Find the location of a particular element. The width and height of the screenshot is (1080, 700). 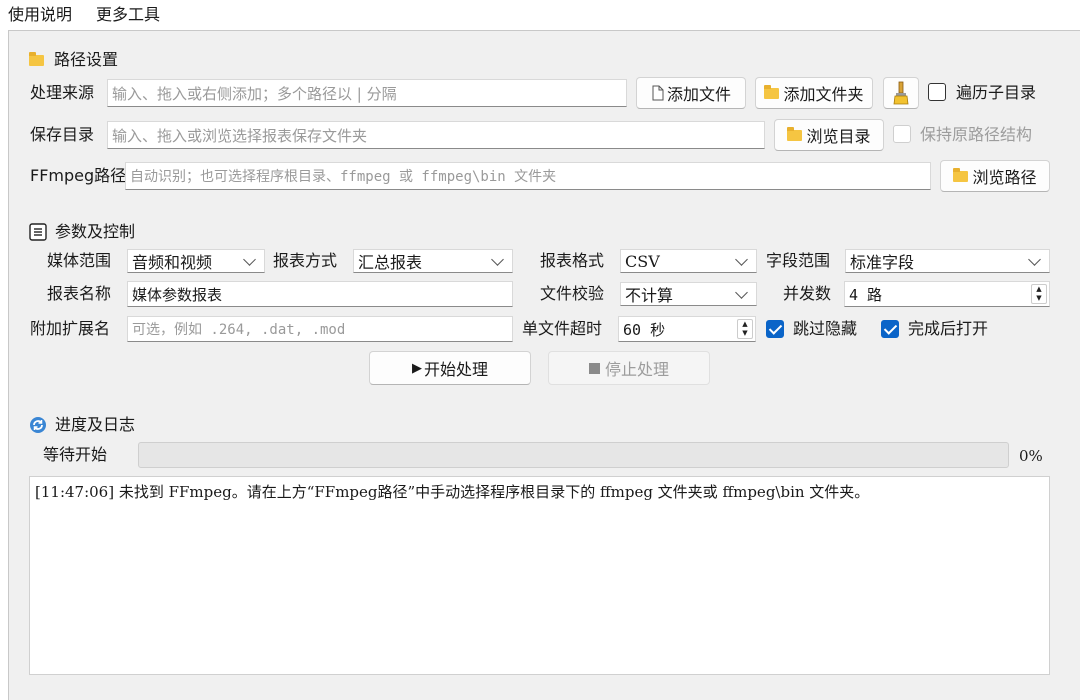

timeout-value: 60 秒 is located at coordinates (644, 329).